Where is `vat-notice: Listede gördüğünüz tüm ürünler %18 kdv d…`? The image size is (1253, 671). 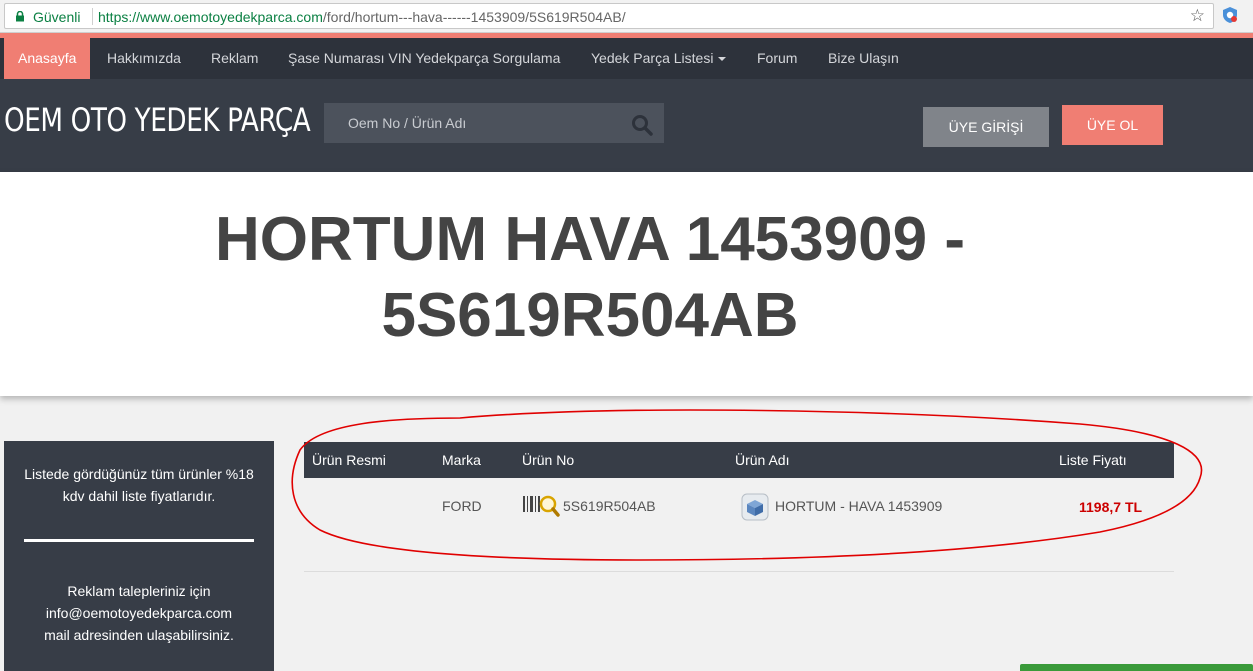
vat-notice: Listede gördüğünüz tüm ürünler %18 kdv d… is located at coordinates (139, 485).